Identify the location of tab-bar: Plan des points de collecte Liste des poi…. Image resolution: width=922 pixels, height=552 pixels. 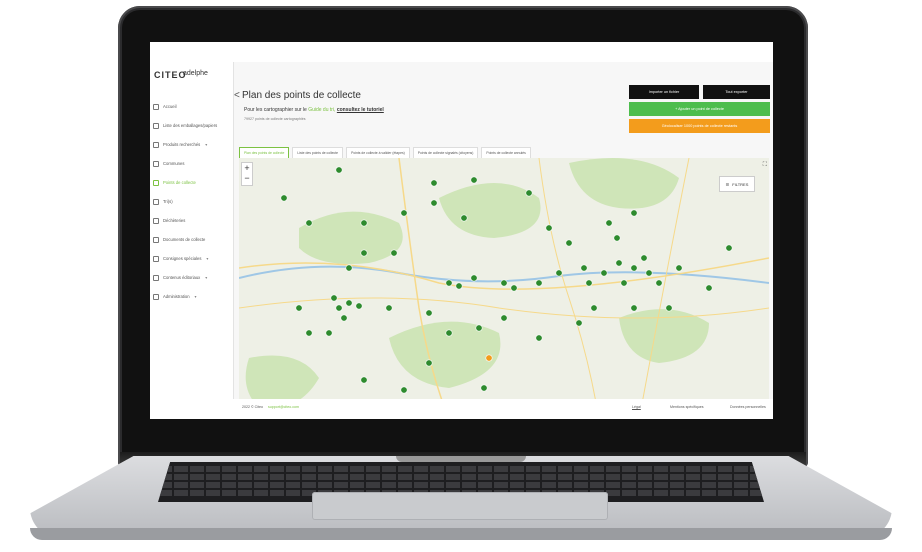
(385, 153).